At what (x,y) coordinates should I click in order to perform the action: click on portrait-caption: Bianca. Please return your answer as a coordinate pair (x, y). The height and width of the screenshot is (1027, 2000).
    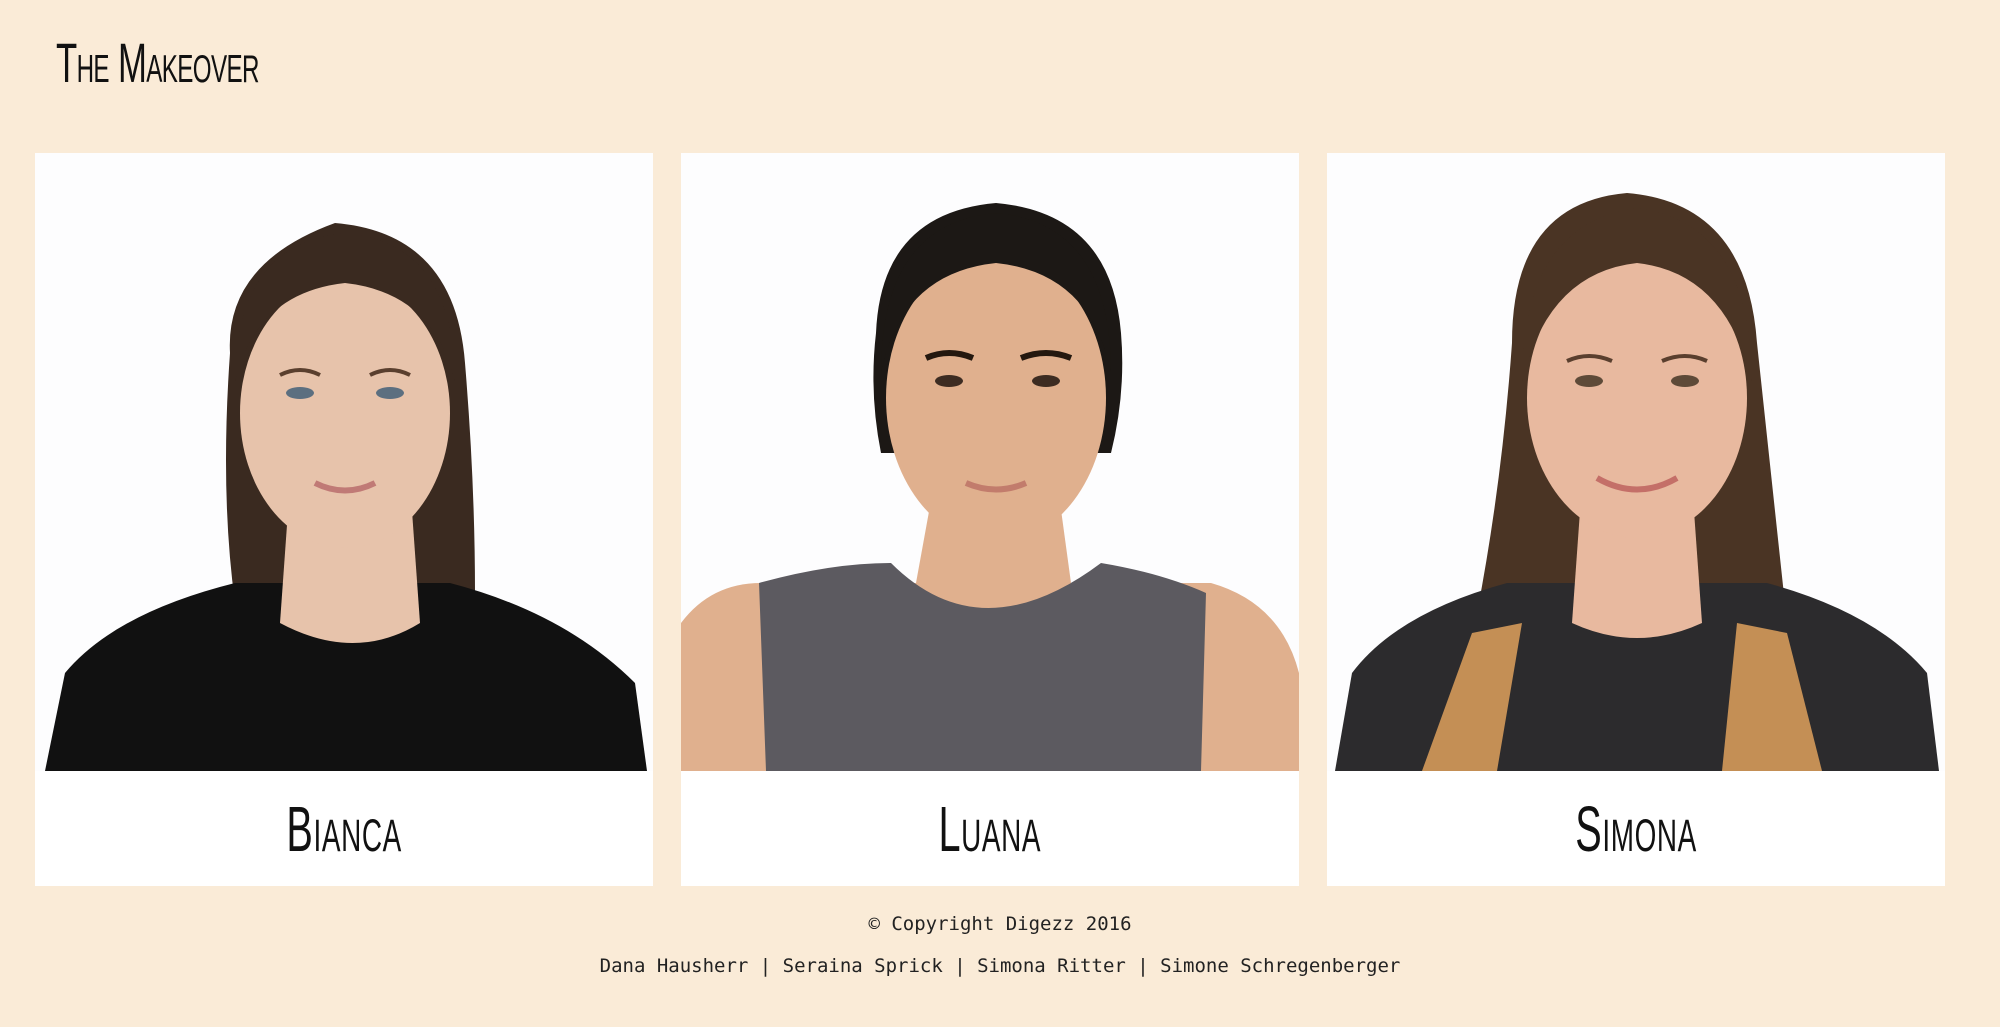
    Looking at the image, I should click on (344, 828).